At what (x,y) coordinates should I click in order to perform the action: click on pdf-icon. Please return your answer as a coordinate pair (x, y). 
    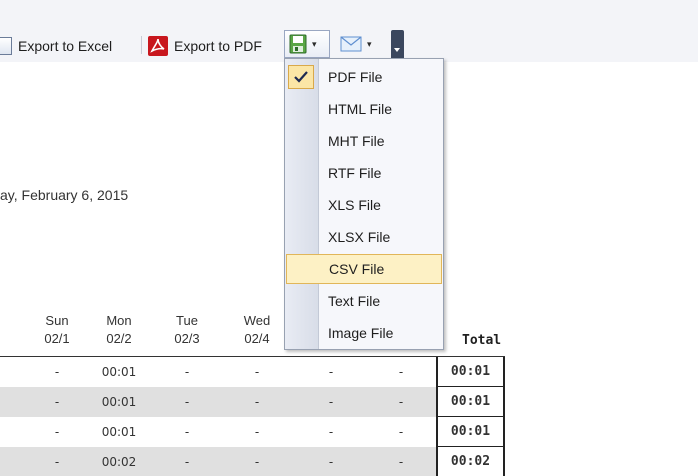
    Looking at the image, I should click on (158, 46).